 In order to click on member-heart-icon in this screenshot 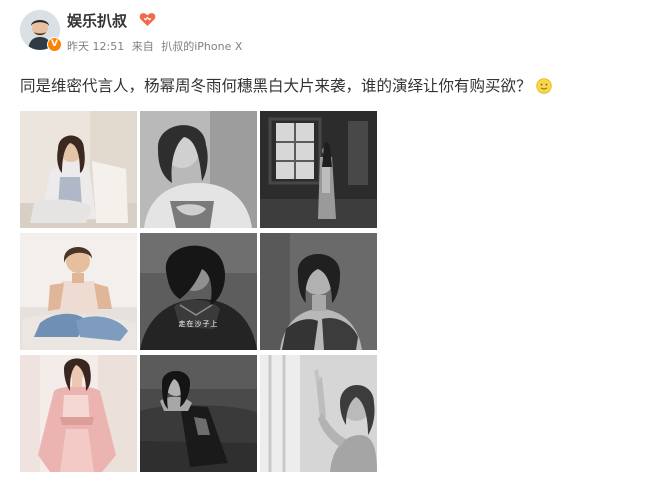, I will do `click(147, 19)`.